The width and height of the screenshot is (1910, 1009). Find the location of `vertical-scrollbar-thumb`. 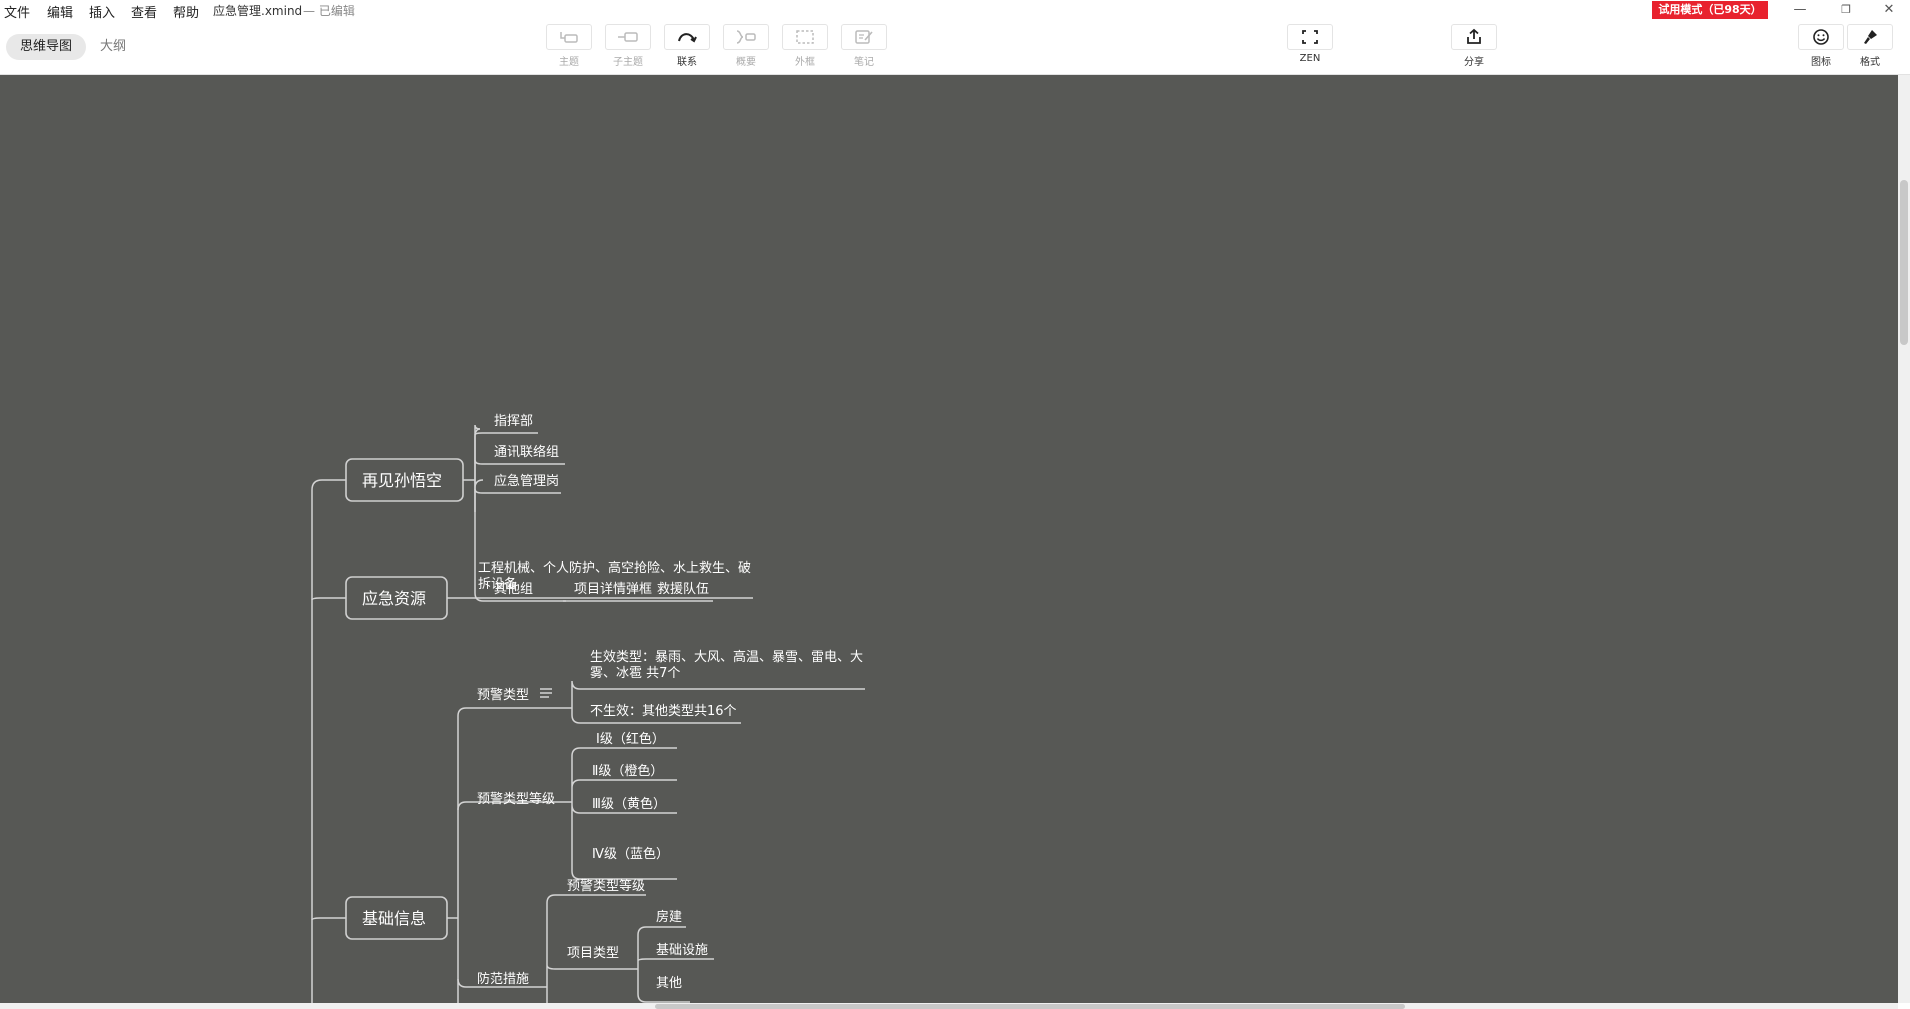

vertical-scrollbar-thumb is located at coordinates (1904, 262).